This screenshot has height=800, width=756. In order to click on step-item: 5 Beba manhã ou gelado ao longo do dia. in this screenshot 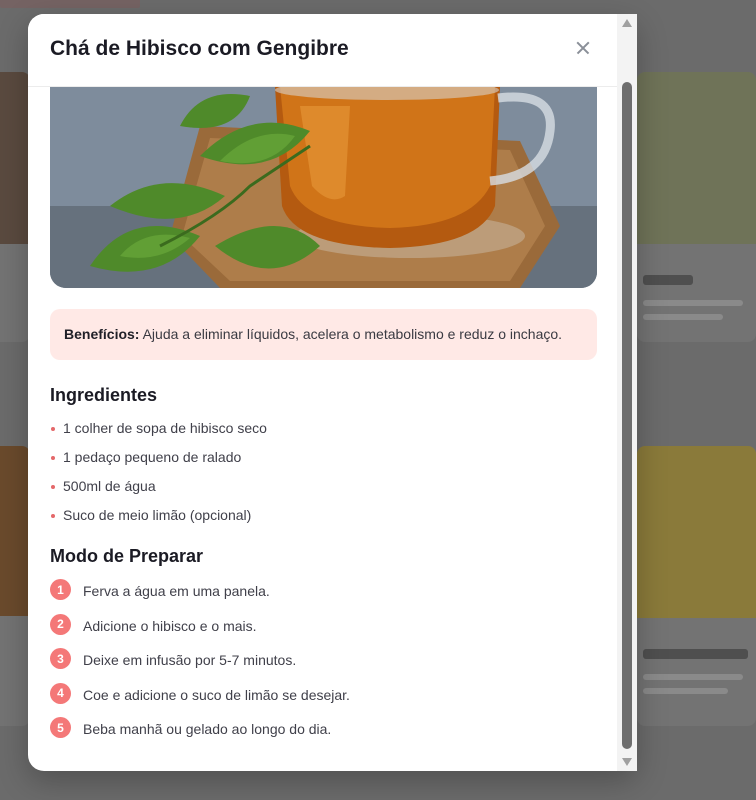, I will do `click(323, 734)`.